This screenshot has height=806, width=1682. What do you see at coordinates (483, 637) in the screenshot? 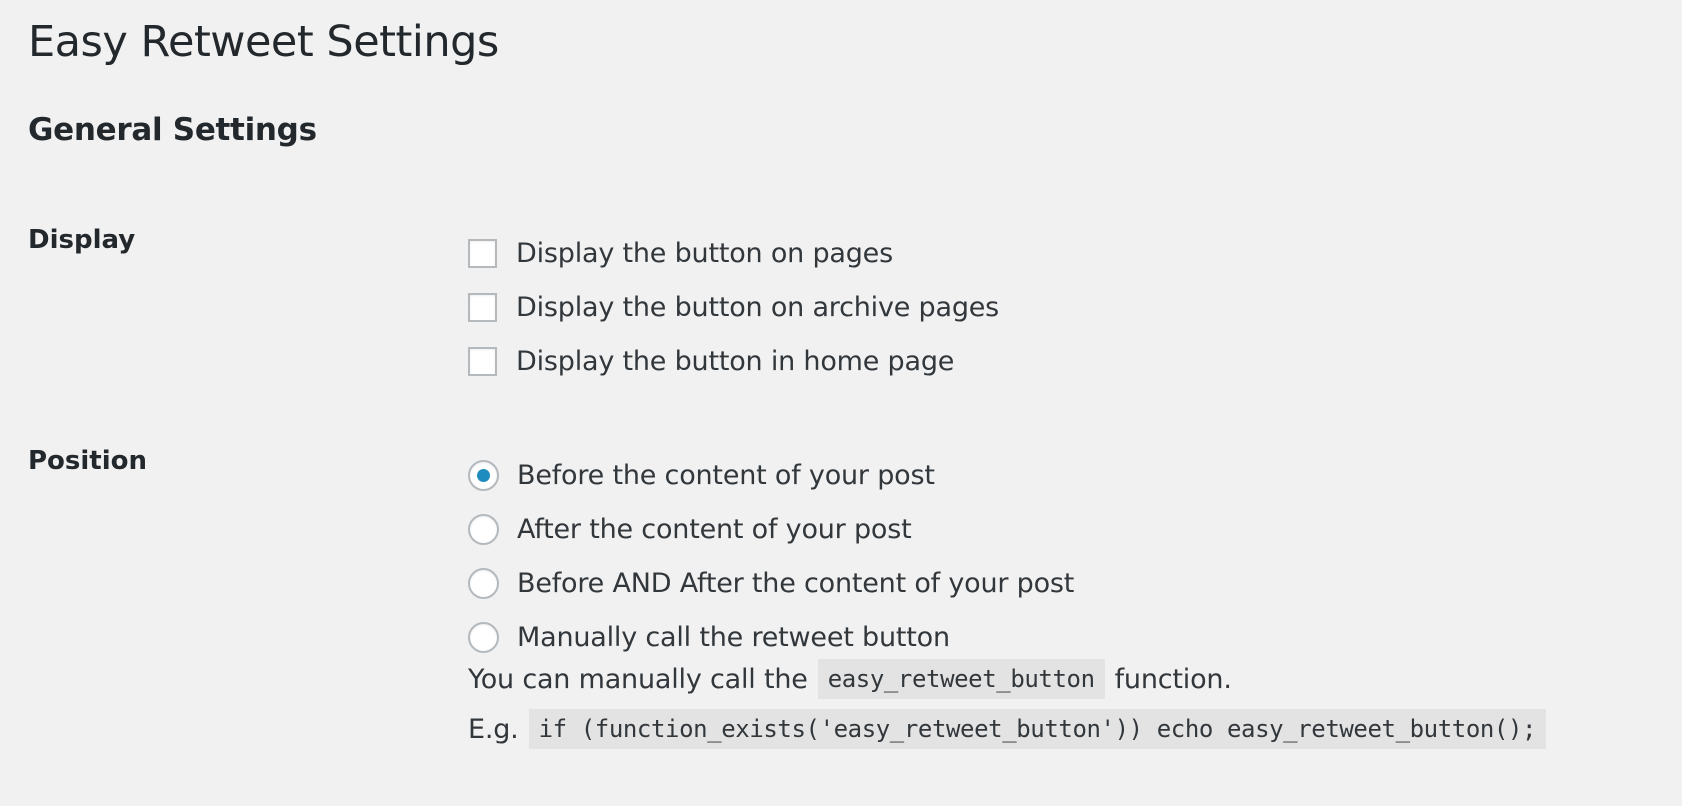
I see `position-manual-radio` at bounding box center [483, 637].